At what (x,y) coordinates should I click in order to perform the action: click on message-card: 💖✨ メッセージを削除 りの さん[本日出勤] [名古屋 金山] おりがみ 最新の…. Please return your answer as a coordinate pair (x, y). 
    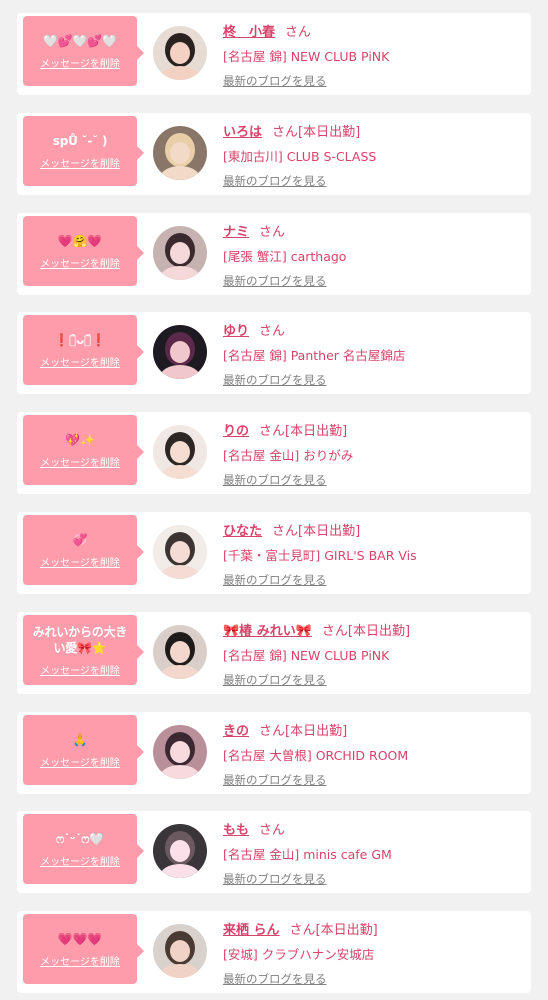
    Looking at the image, I should click on (274, 453).